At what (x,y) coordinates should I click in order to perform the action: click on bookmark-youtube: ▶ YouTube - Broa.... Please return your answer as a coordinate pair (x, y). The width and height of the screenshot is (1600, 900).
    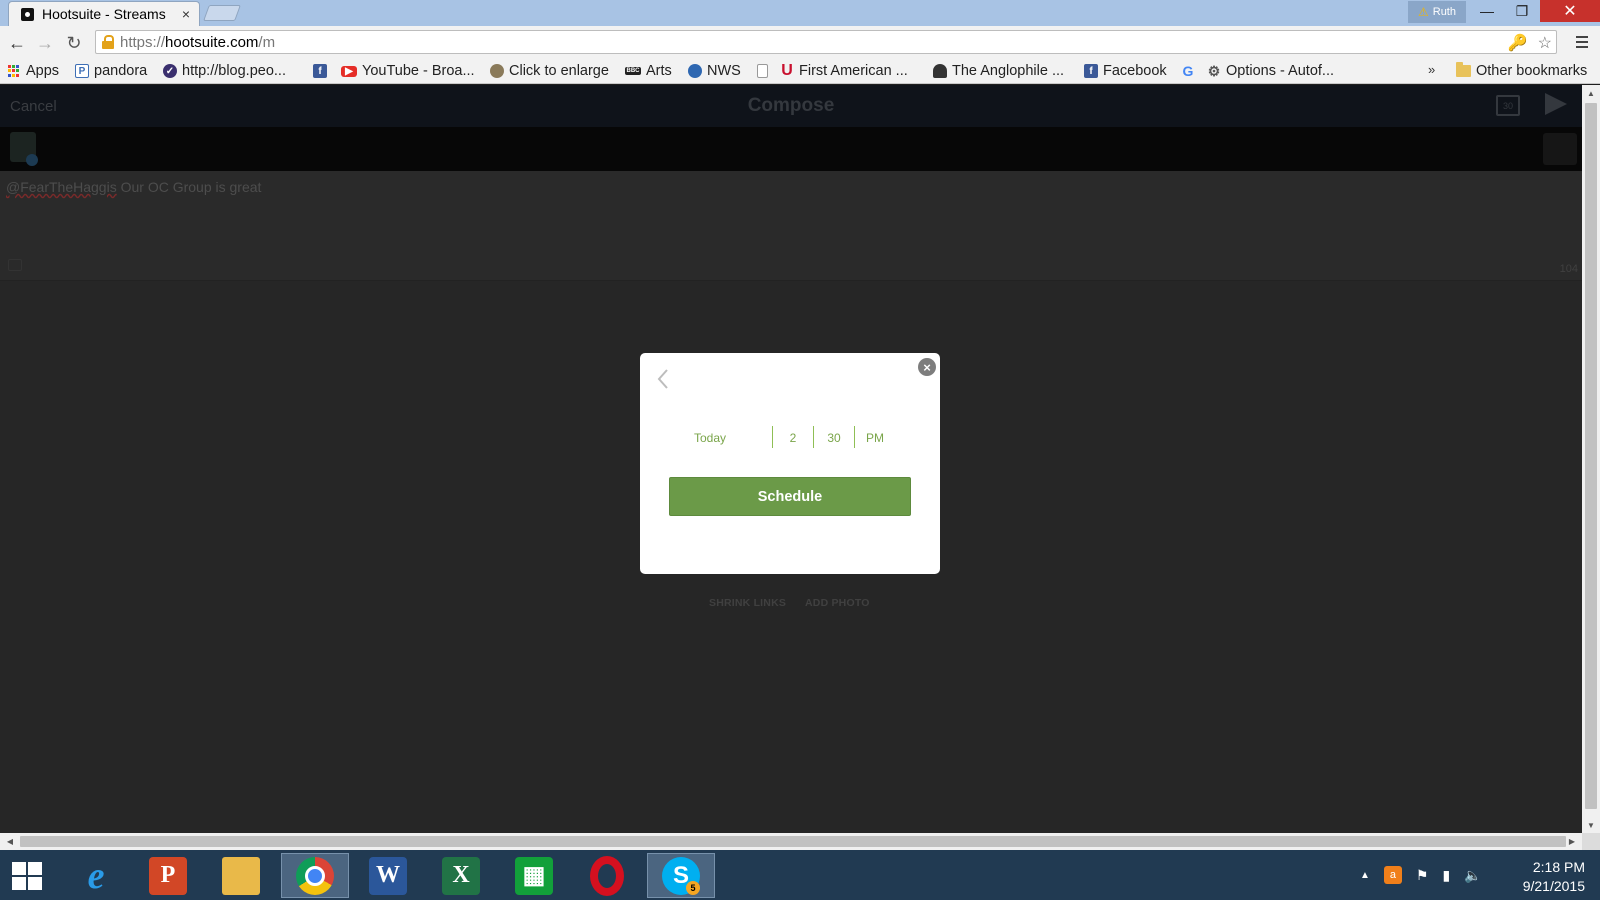
    Looking at the image, I should click on (408, 71).